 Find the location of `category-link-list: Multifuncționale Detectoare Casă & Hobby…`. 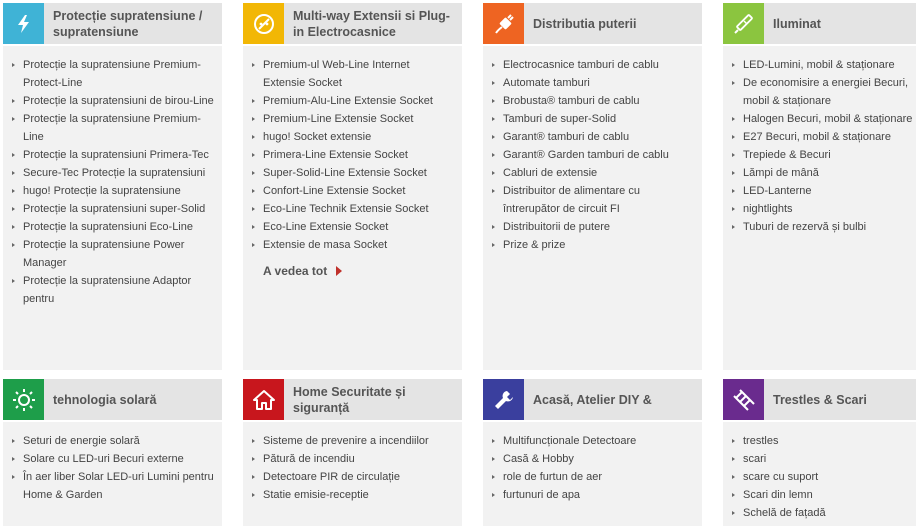

category-link-list: Multifuncționale Detectoare Casă & Hobby… is located at coordinates (592, 466).